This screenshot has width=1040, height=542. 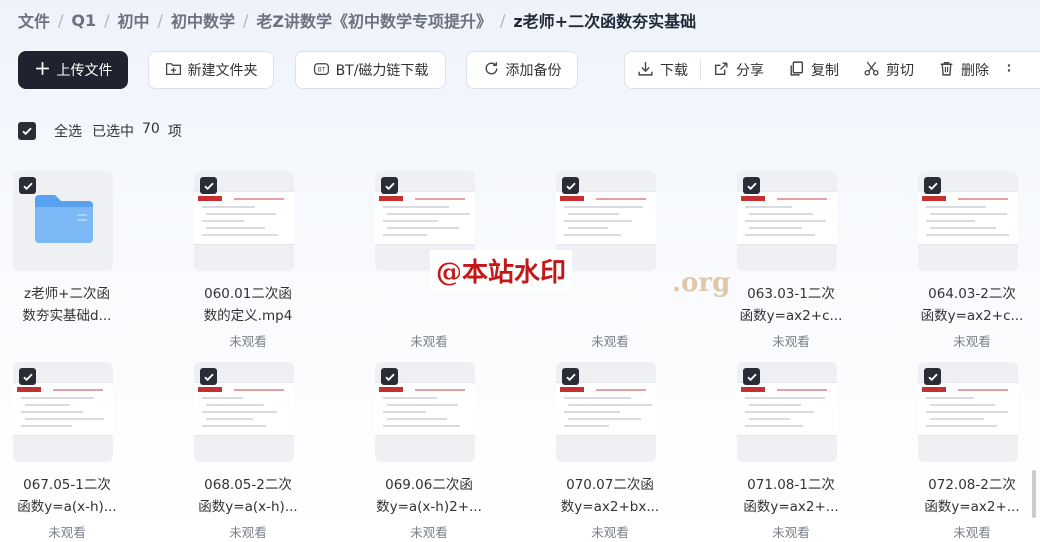 What do you see at coordinates (370, 70) in the screenshot?
I see `bt-download-button: BT BT/磁力链下载` at bounding box center [370, 70].